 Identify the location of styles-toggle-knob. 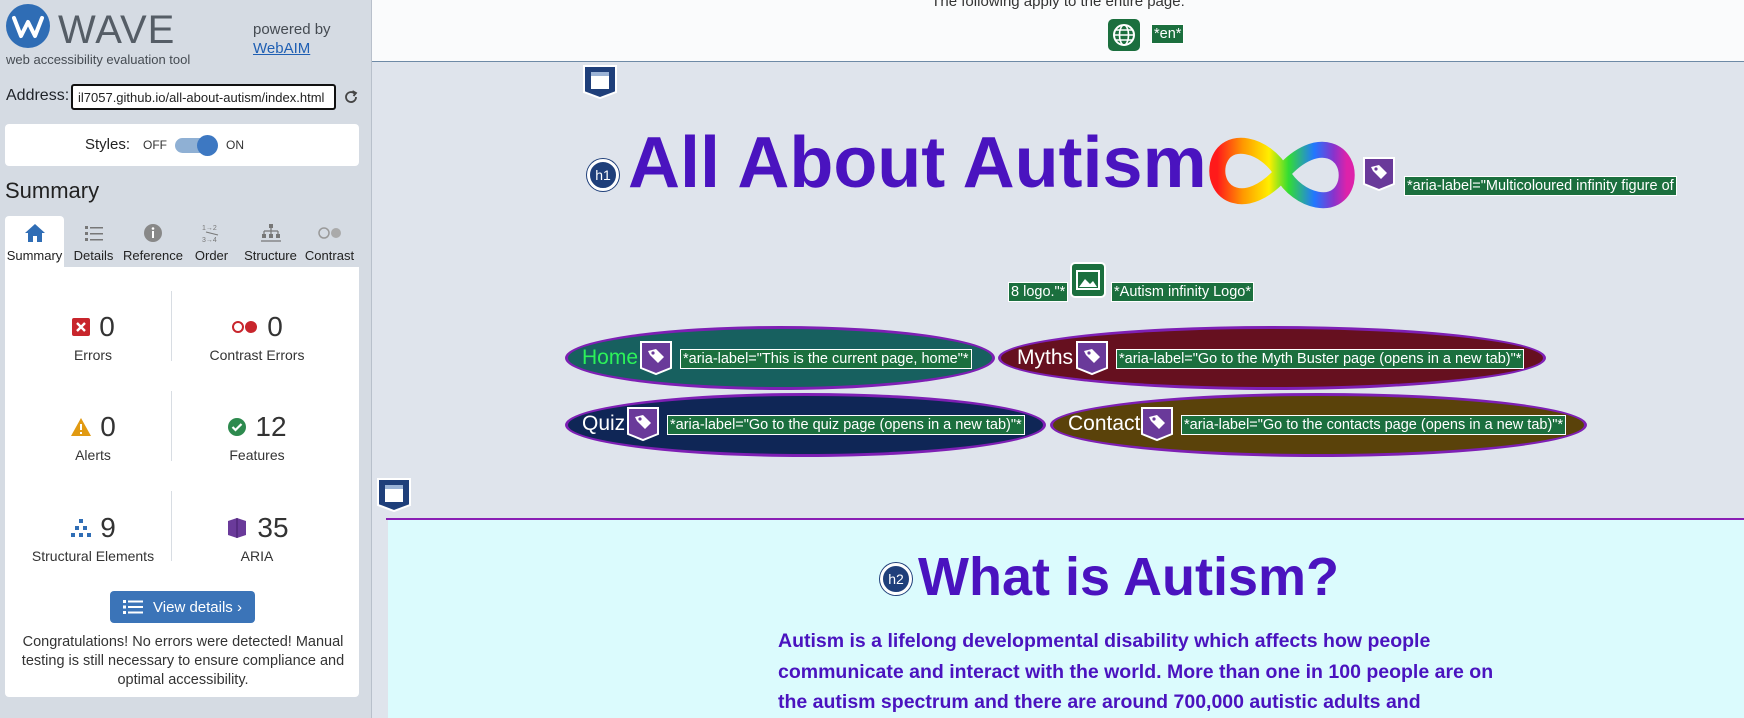
(207, 145).